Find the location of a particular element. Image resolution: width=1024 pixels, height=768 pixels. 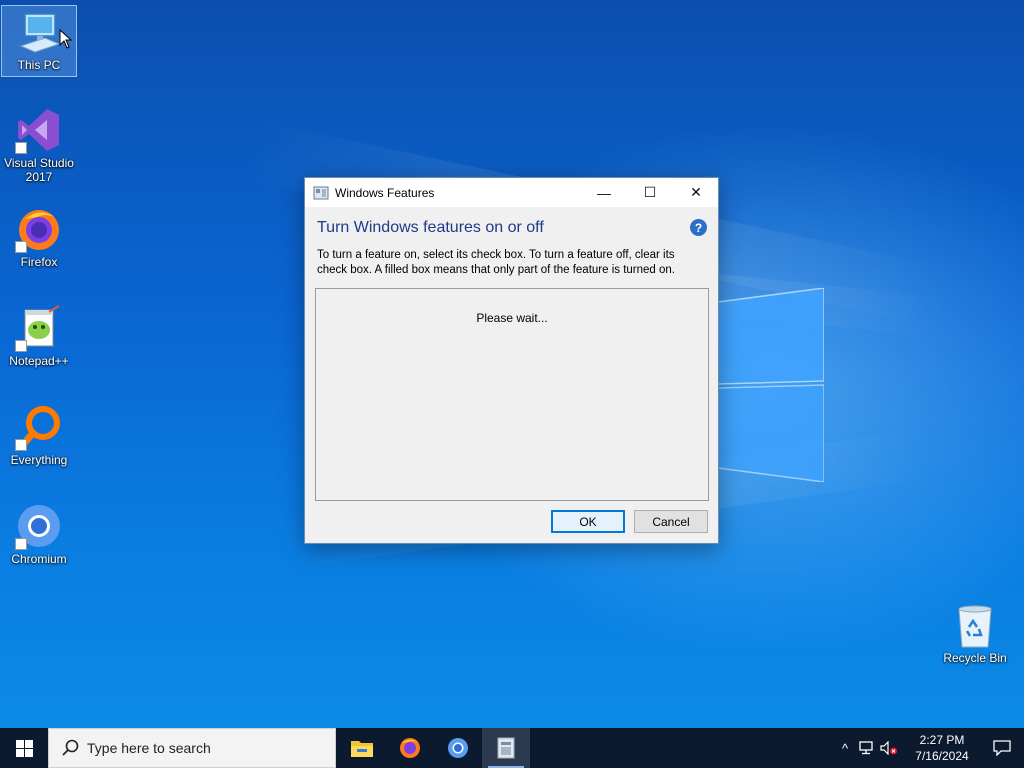

desktop-icon-label: Notepad++ is located at coordinates (39, 361).